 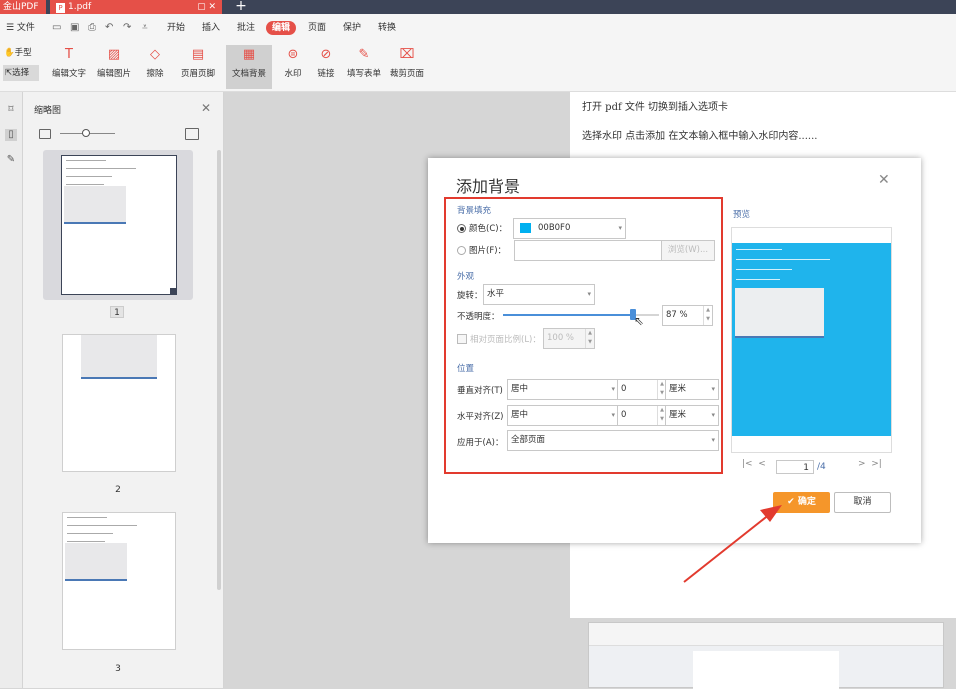 I want to click on hand-icon: ✋, so click(x=9, y=53).